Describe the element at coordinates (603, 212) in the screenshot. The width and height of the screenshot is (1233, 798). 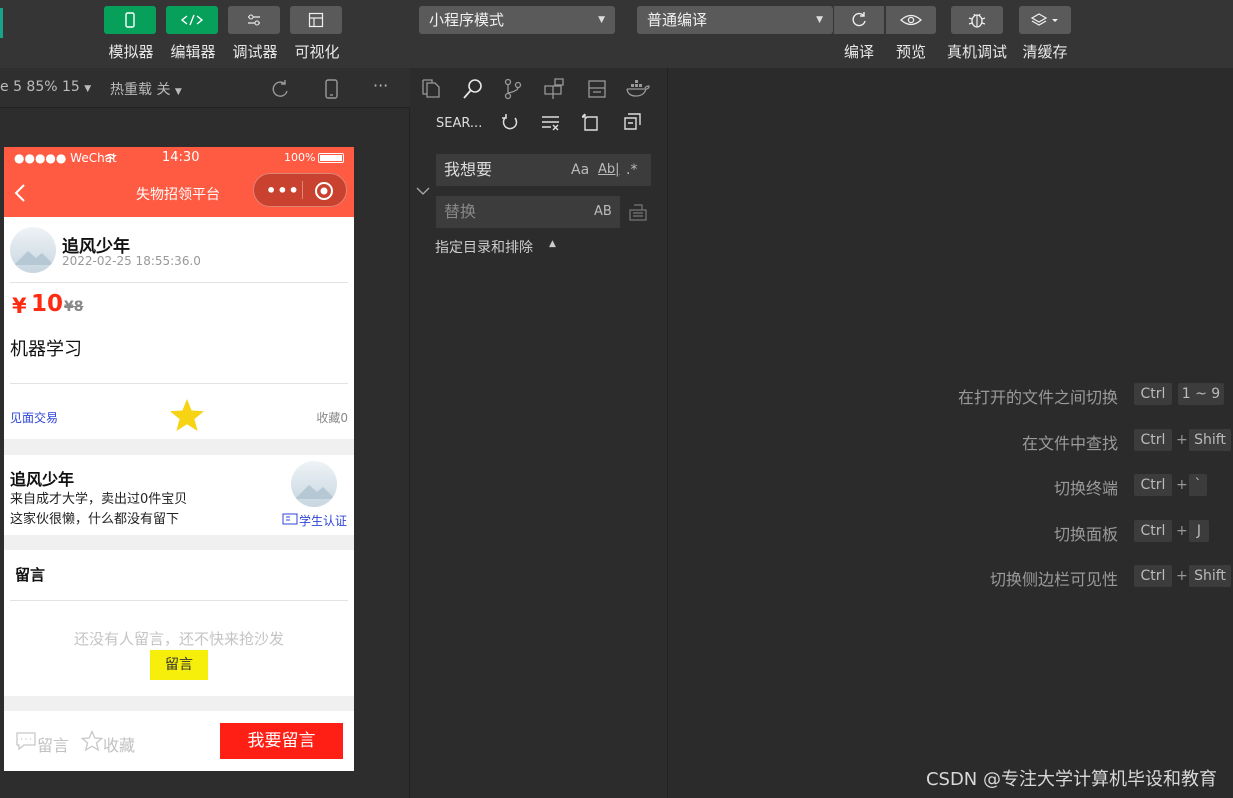
I see `preserve-case-toggle: AB` at that location.